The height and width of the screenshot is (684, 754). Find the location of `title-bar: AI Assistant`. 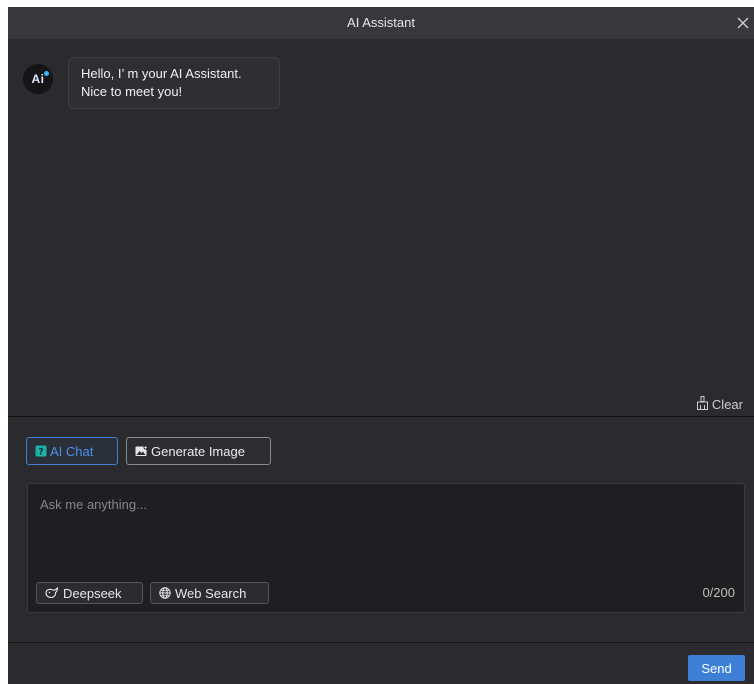

title-bar: AI Assistant is located at coordinates (381, 23).